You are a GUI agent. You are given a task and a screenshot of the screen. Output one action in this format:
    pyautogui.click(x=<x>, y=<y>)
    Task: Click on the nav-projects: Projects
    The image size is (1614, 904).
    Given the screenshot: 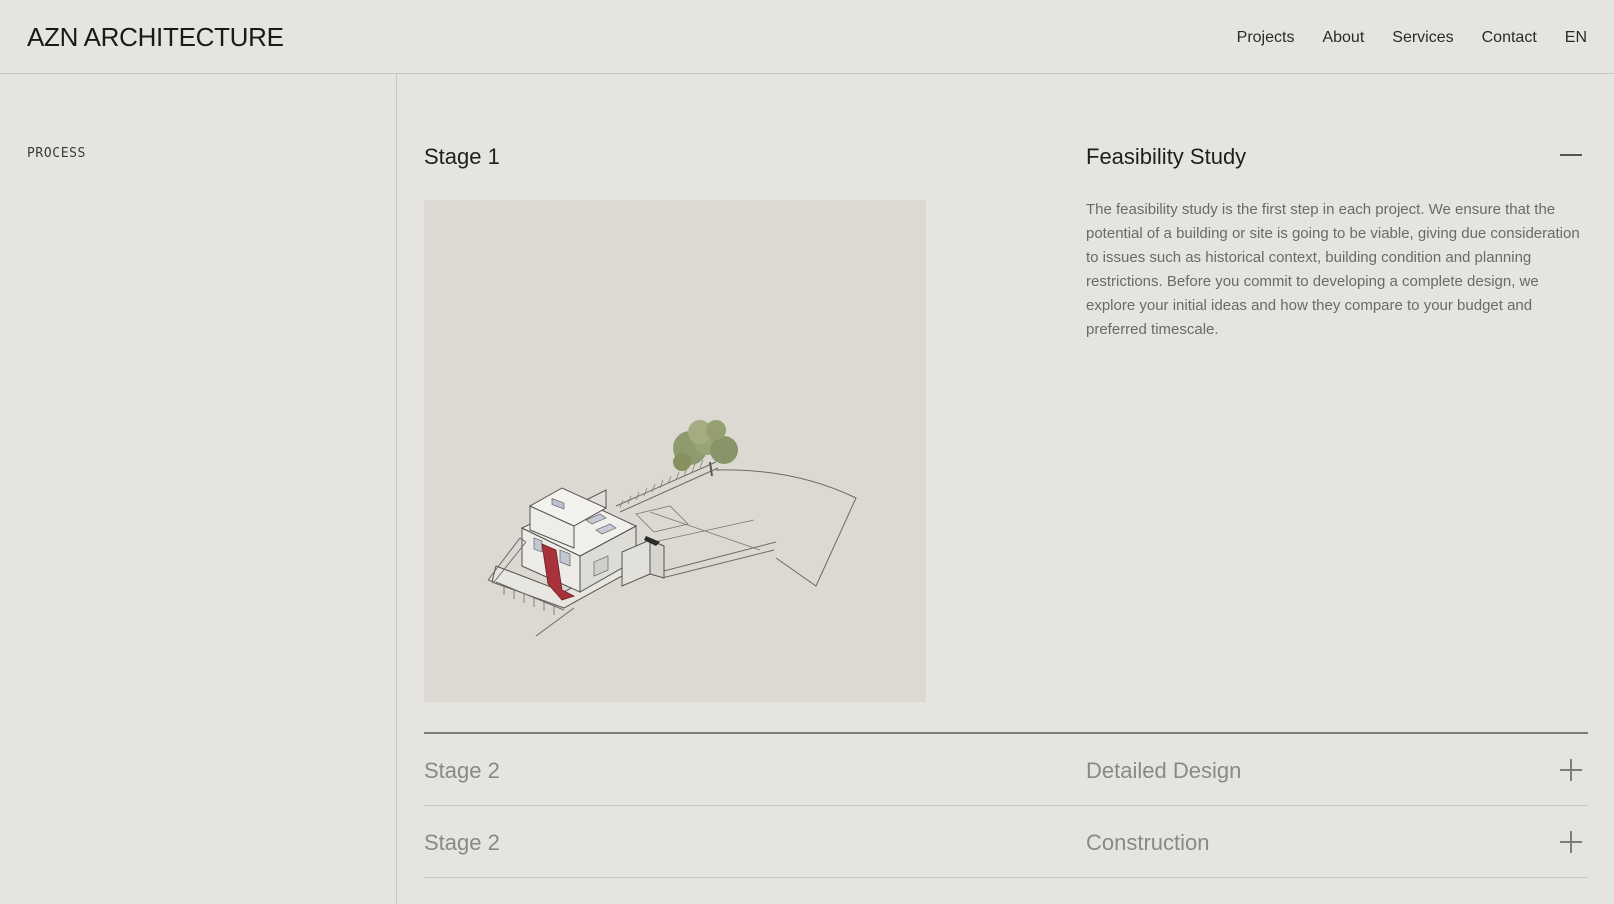 What is the action you would take?
    pyautogui.click(x=1266, y=38)
    